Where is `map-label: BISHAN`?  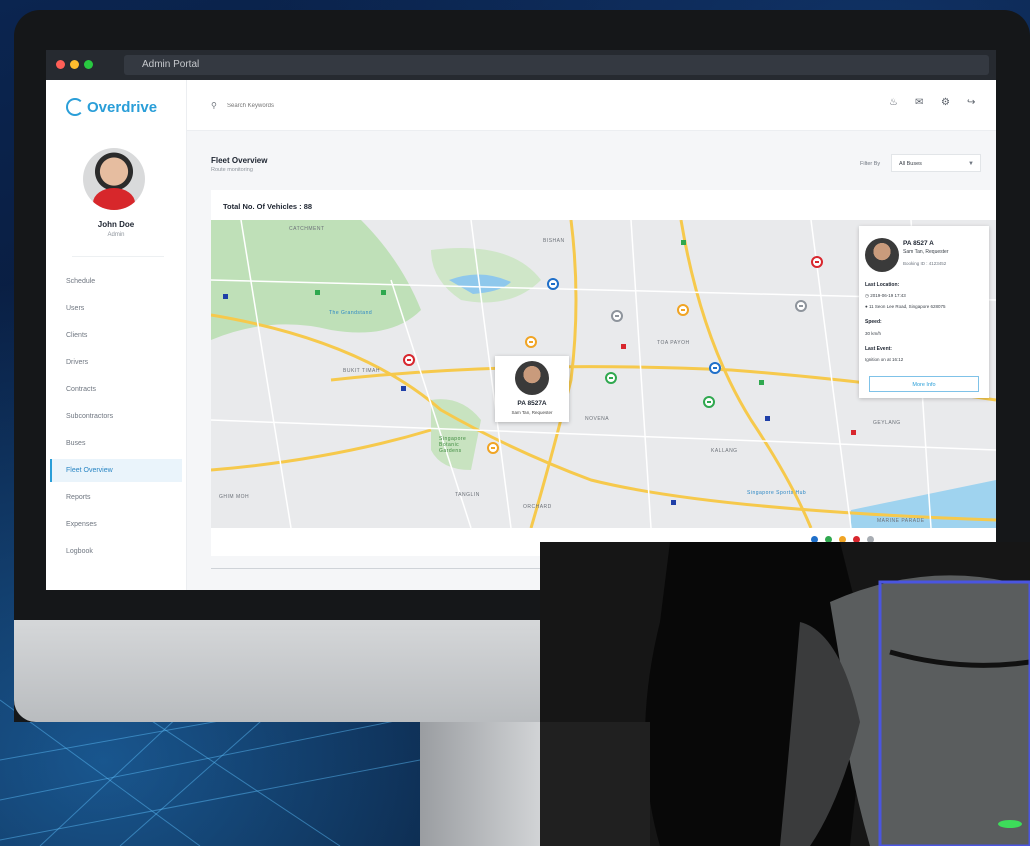 map-label: BISHAN is located at coordinates (554, 241).